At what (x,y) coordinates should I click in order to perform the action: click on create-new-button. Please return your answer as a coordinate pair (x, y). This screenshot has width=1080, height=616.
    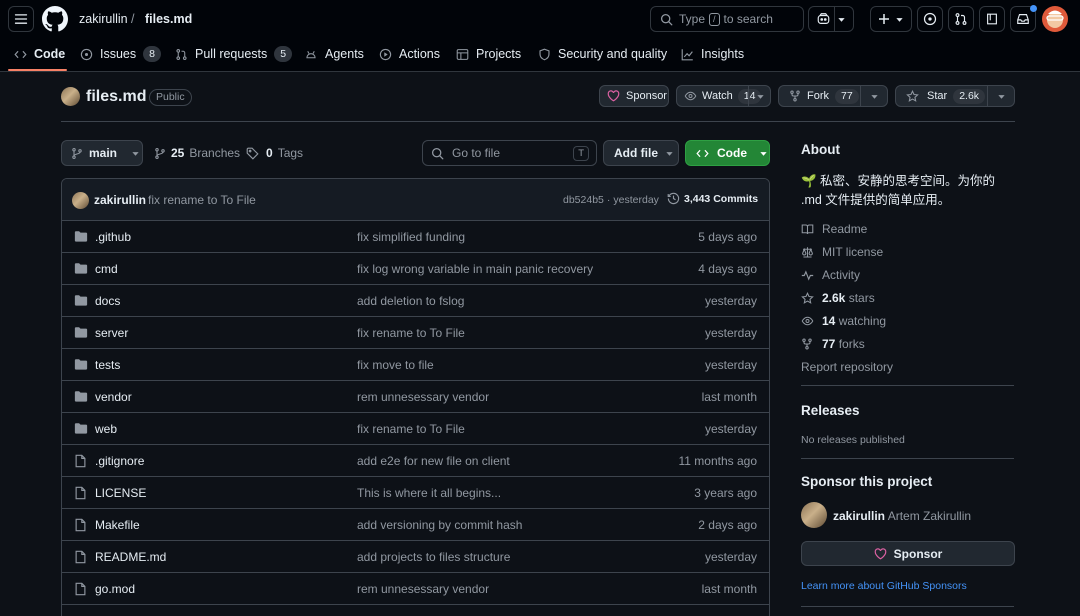
    Looking at the image, I should click on (891, 19).